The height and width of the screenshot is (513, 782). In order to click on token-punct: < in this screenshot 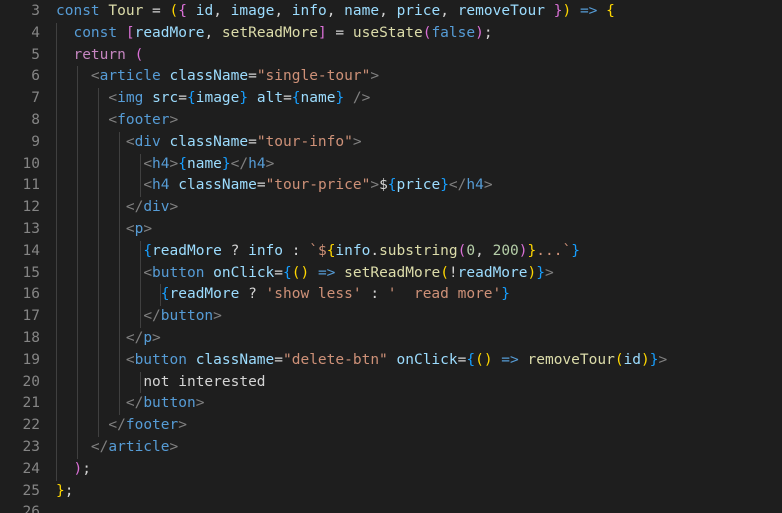, I will do `click(130, 229)`.